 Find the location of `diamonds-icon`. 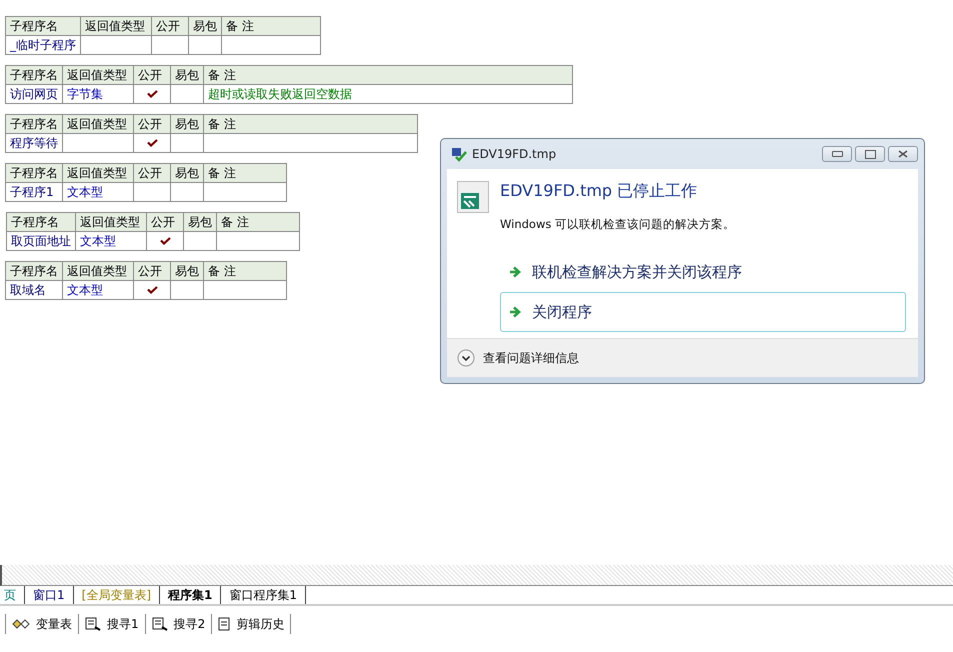

diamonds-icon is located at coordinates (21, 624).